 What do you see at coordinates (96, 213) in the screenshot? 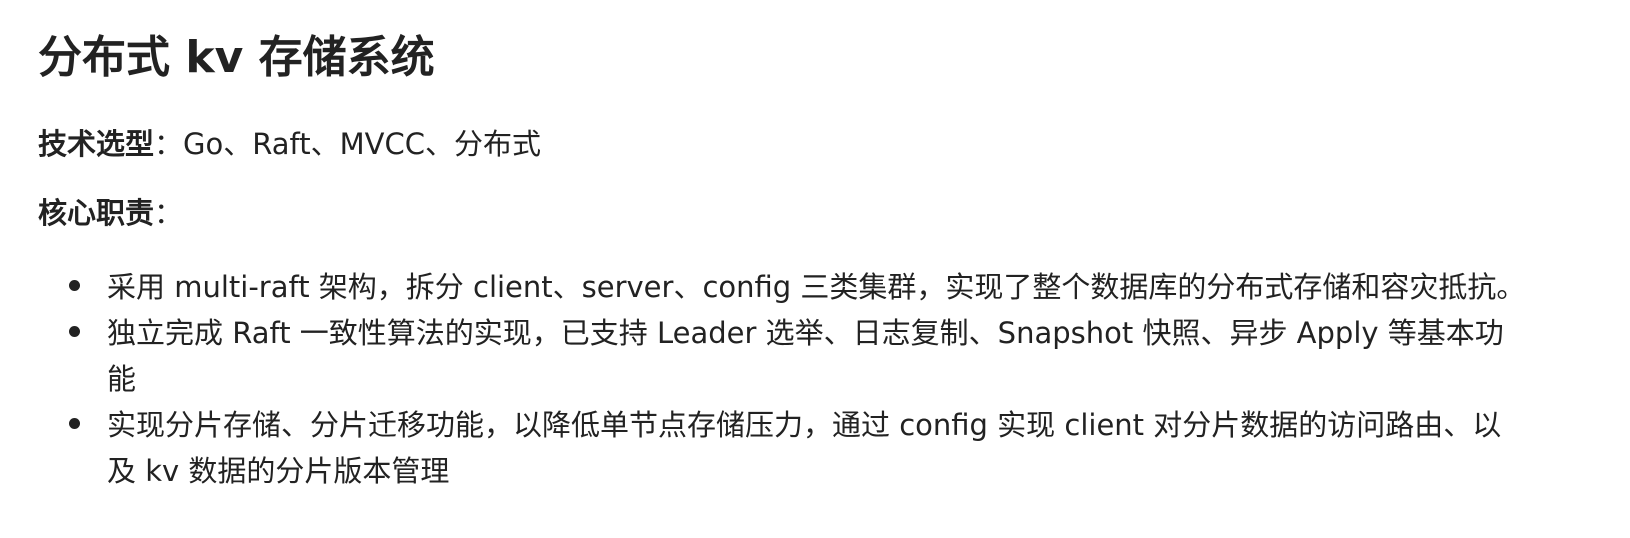
I see `responsibilities-label: 核心职责` at bounding box center [96, 213].